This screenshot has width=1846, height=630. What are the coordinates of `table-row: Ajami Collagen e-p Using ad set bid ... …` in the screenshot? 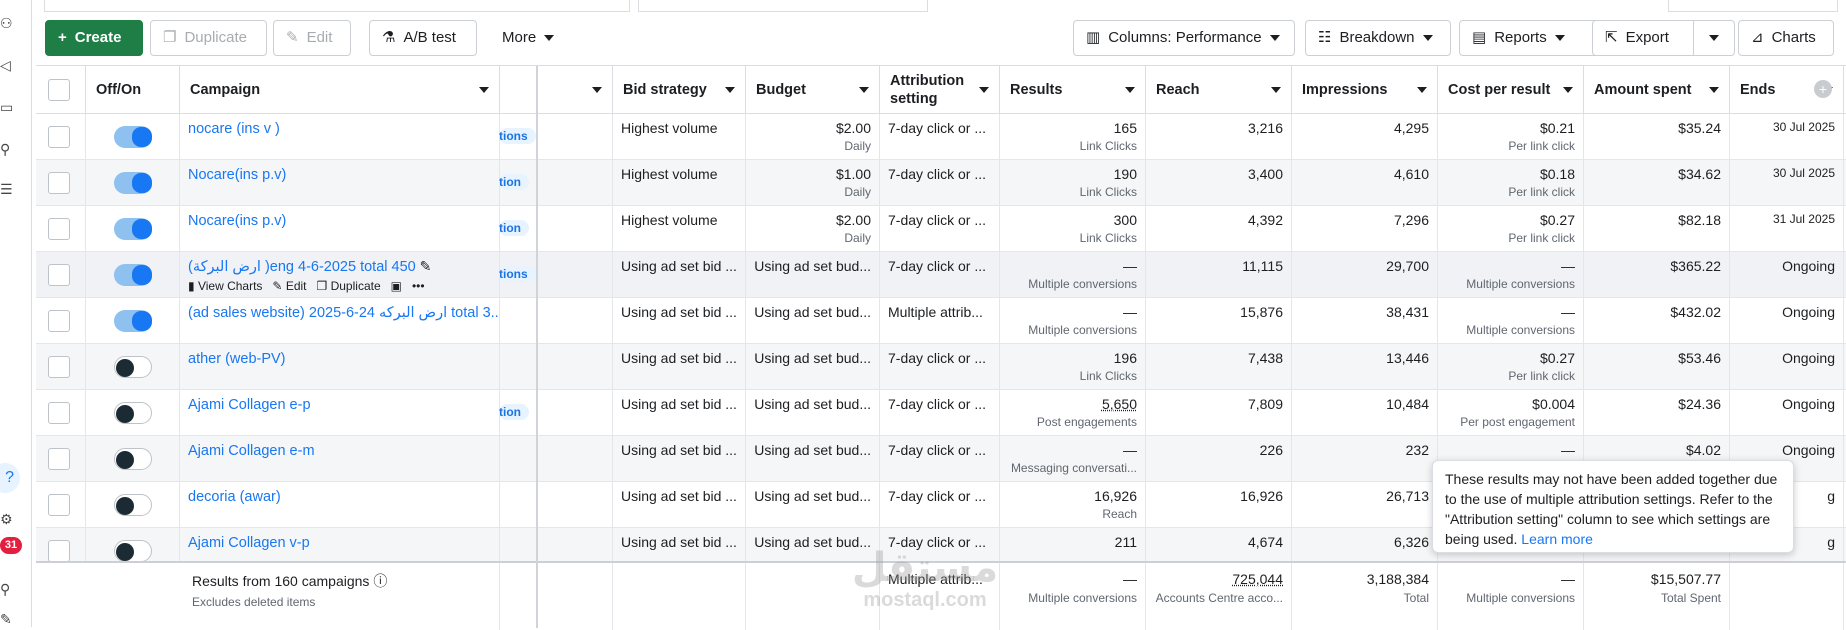 It's located at (941, 413).